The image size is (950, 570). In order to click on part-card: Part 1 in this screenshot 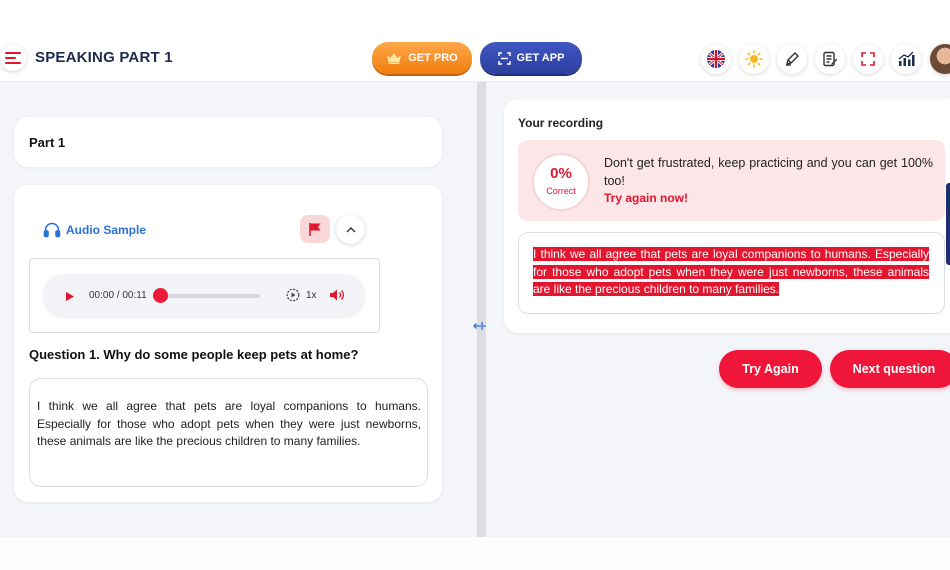, I will do `click(228, 142)`.